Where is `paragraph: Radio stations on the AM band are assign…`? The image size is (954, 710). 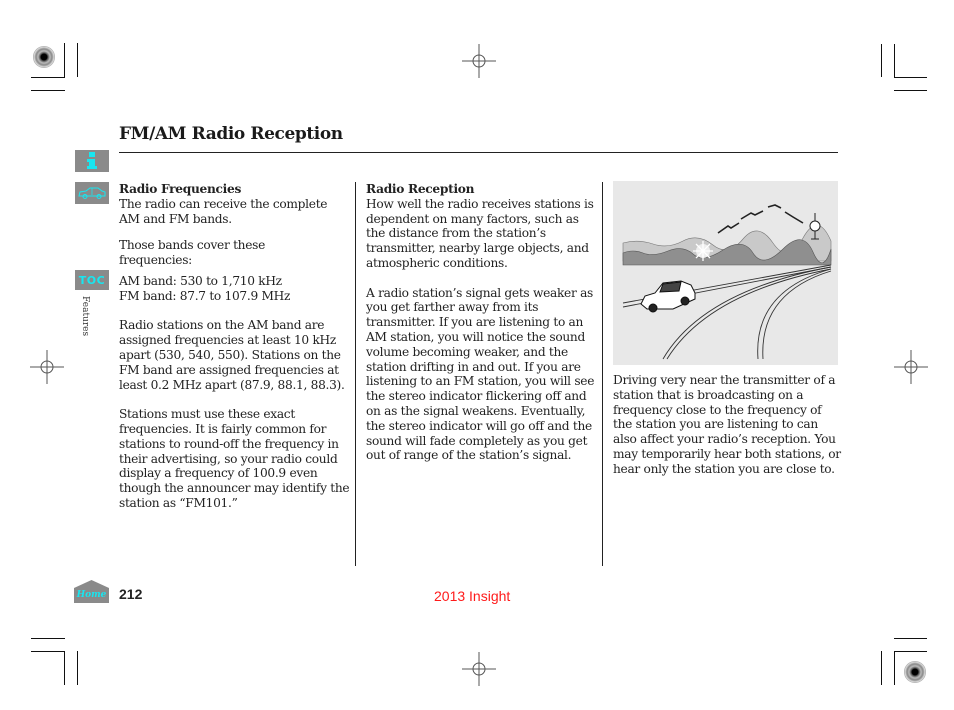 paragraph: Radio stations on the AM band are assign… is located at coordinates (232, 355).